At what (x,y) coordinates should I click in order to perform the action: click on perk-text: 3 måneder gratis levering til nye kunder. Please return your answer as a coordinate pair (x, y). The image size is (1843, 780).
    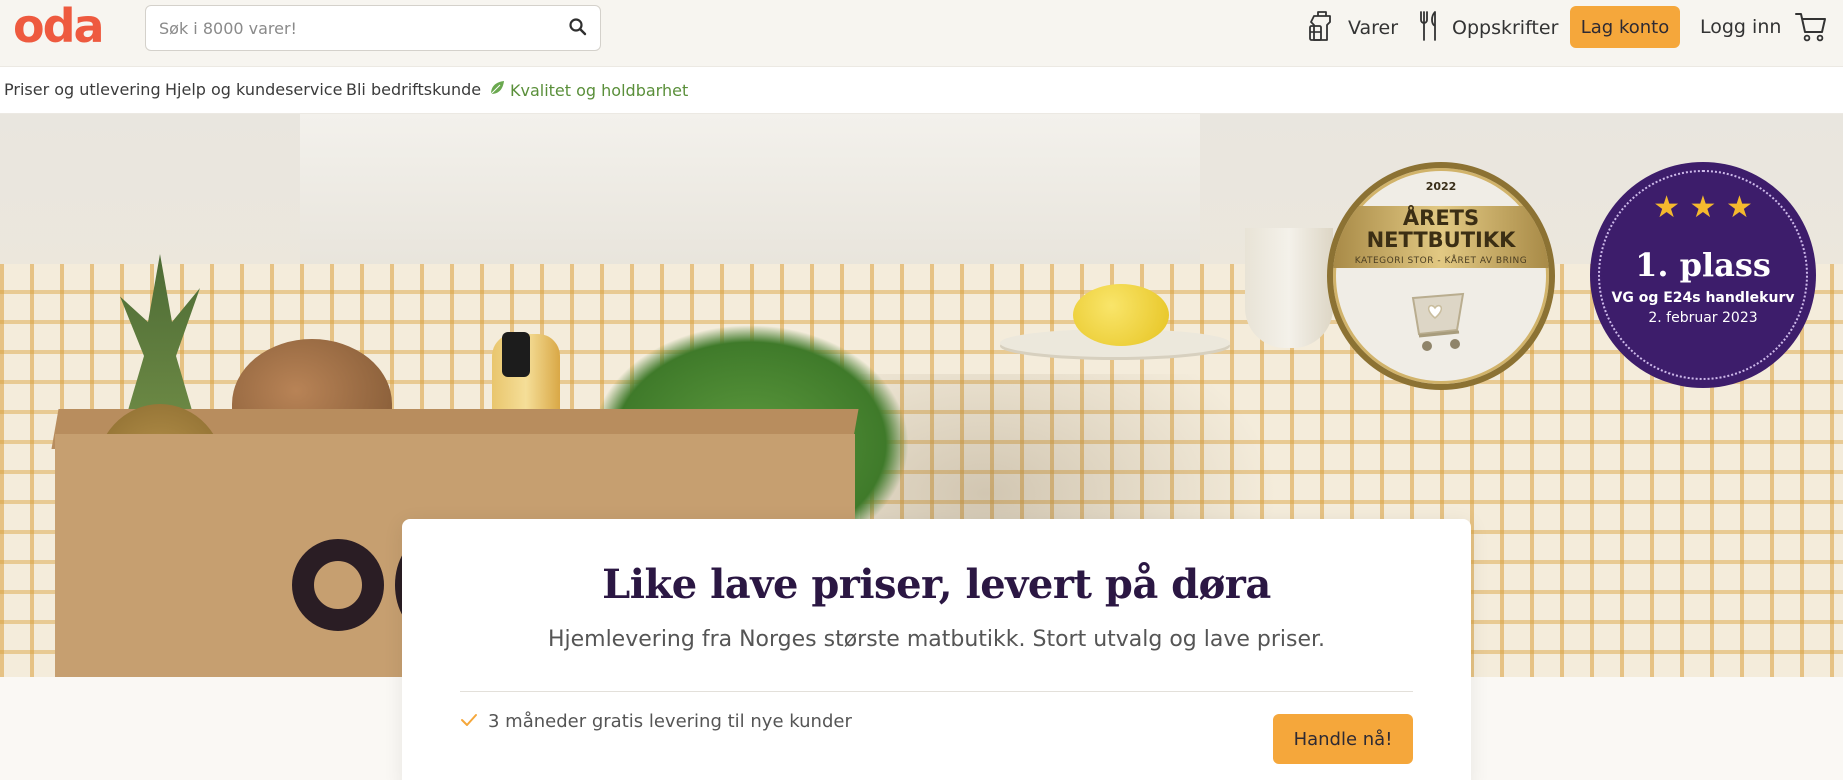
    Looking at the image, I should click on (670, 721).